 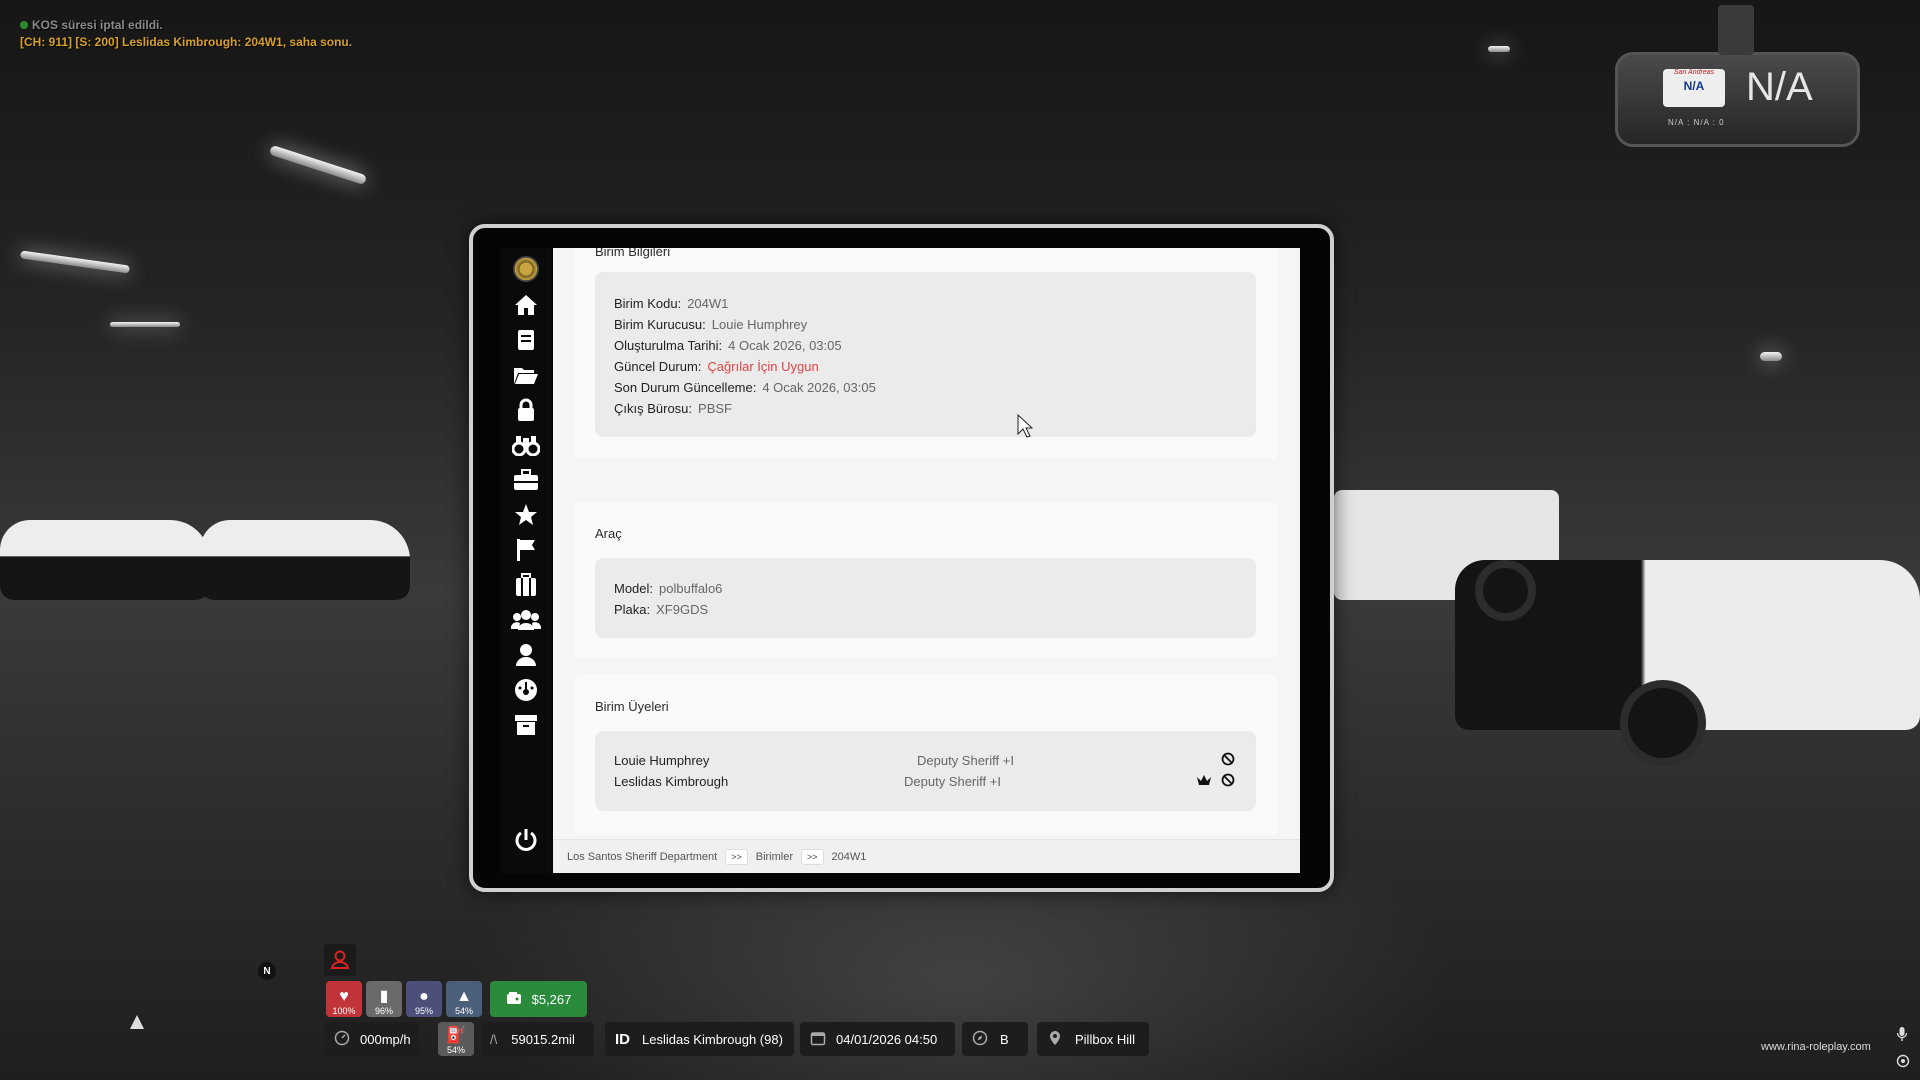 I want to click on speedometer-icon, so click(x=342, y=1039).